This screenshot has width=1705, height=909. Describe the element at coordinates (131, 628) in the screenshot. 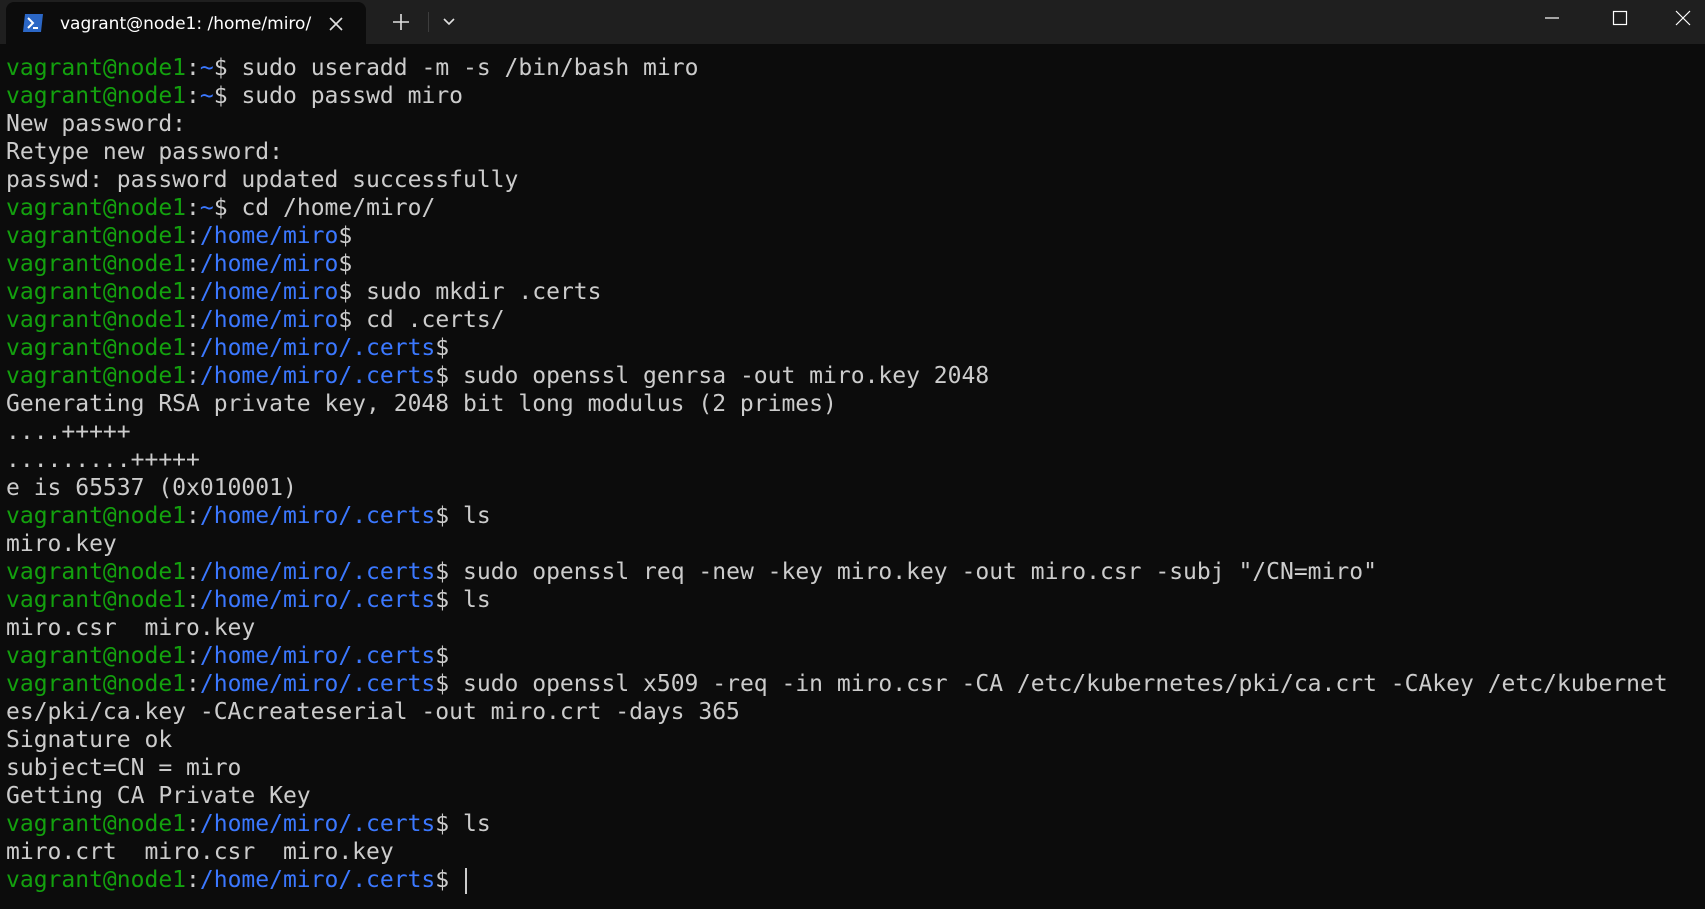

I see `output-line: miro.csr miro.key` at that location.